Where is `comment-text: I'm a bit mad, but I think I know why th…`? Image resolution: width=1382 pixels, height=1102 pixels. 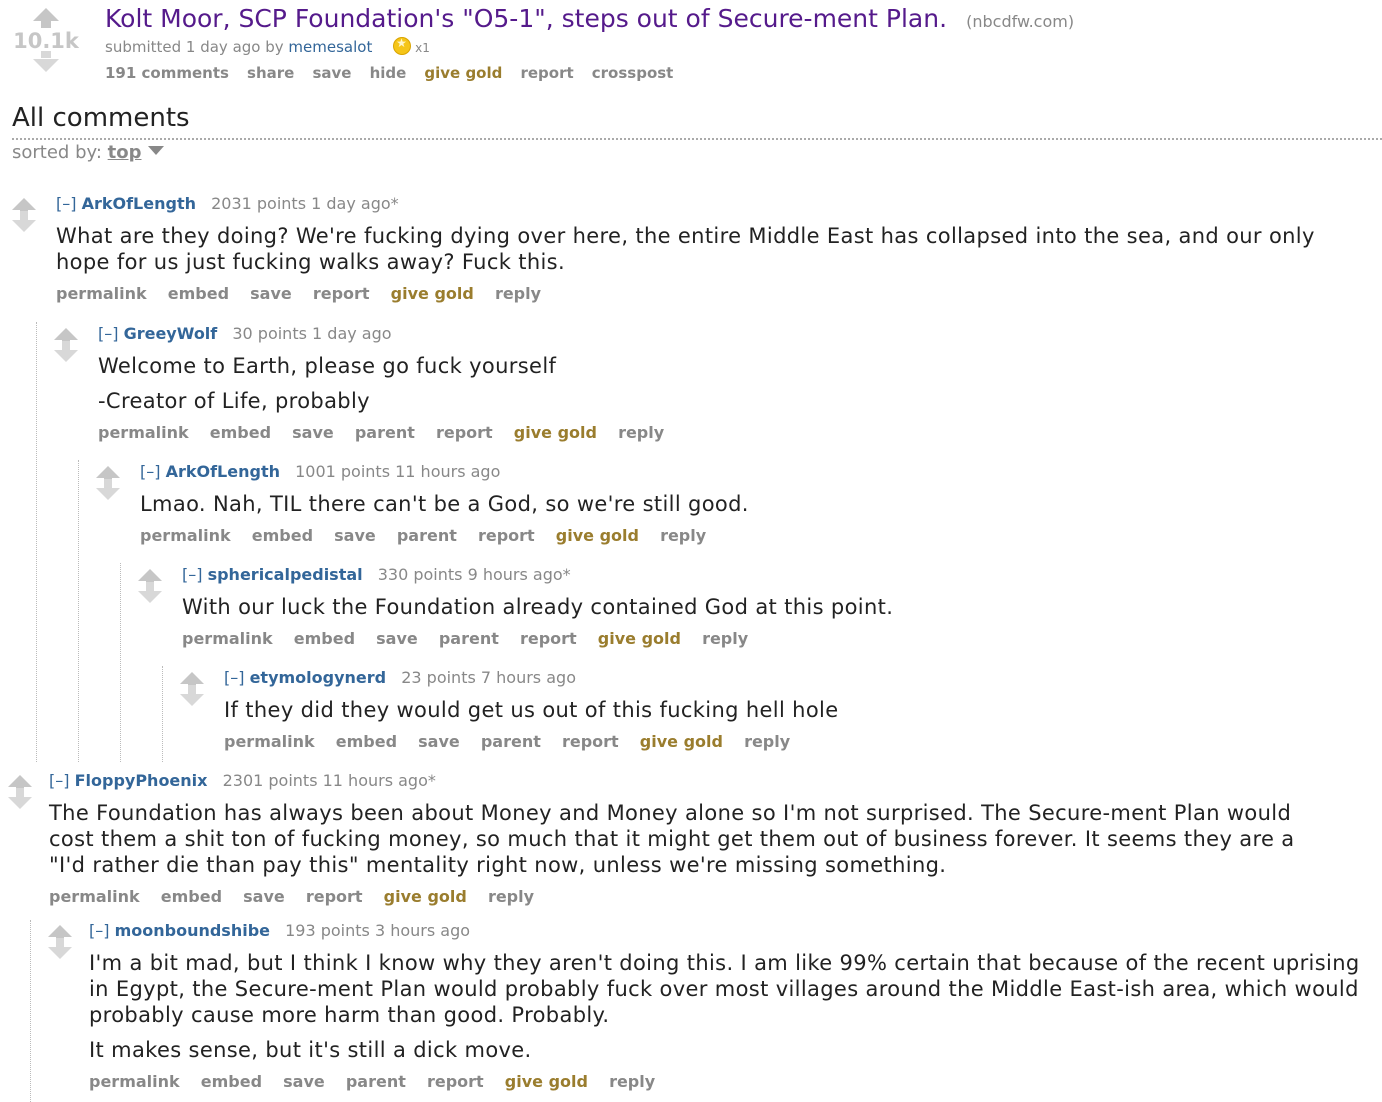 comment-text: I'm a bit mad, but I think I know why th… is located at coordinates (731, 1006).